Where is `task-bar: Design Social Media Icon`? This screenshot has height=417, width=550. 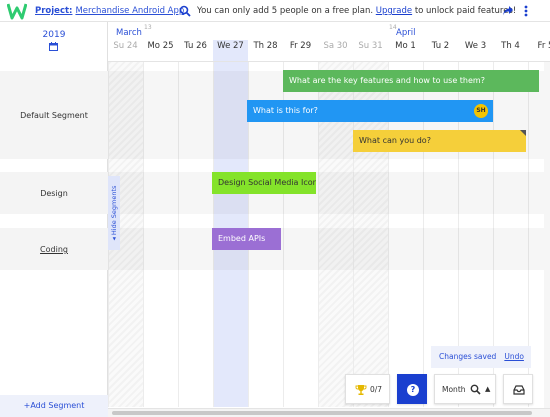
task-bar: Design Social Media Icon is located at coordinates (264, 183).